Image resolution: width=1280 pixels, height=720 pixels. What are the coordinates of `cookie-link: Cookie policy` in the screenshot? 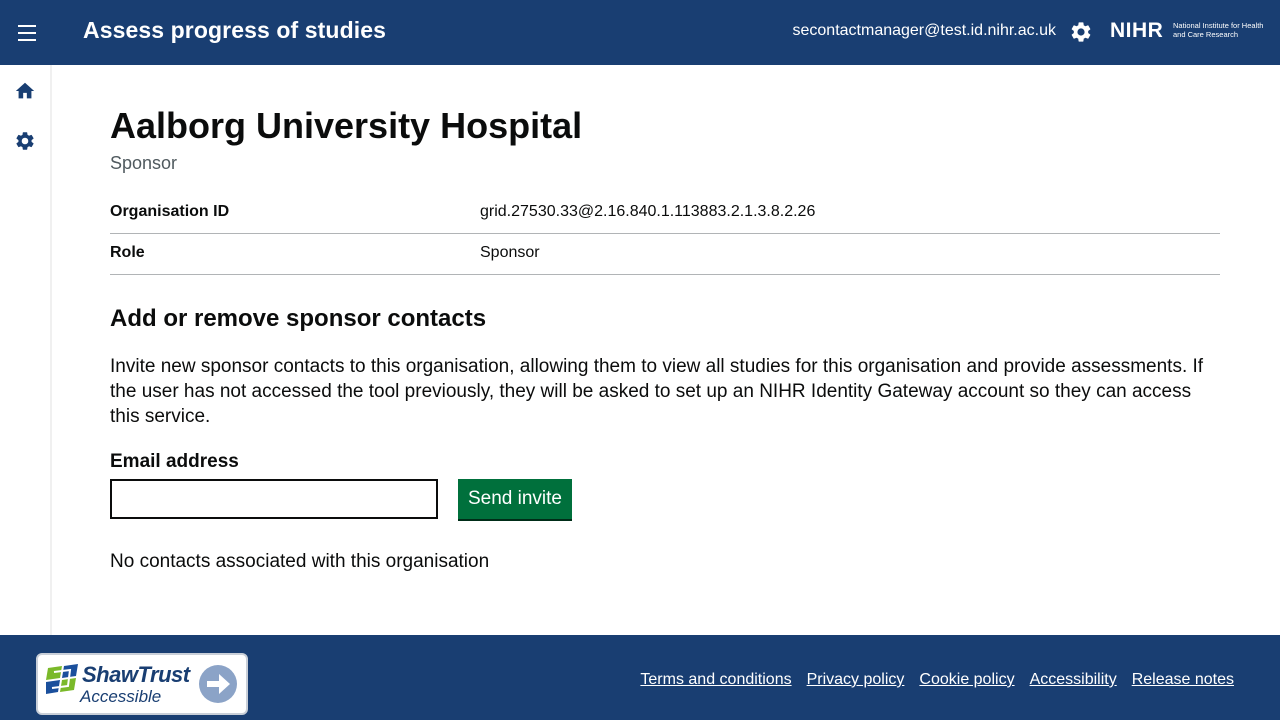 It's located at (966, 680).